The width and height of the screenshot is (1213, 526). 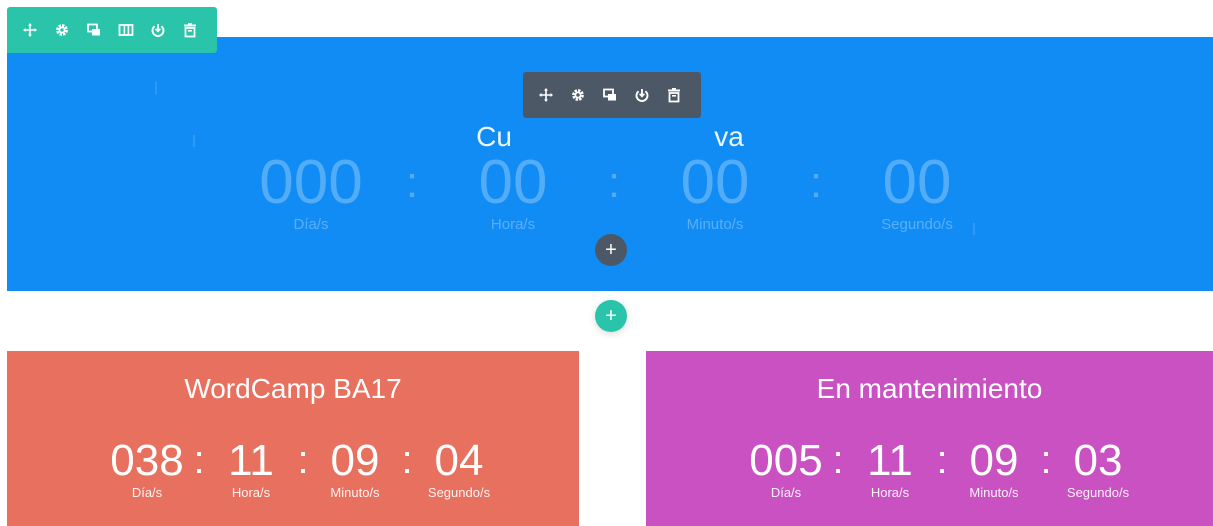 I want to click on module-toolbar, so click(x=612, y=95).